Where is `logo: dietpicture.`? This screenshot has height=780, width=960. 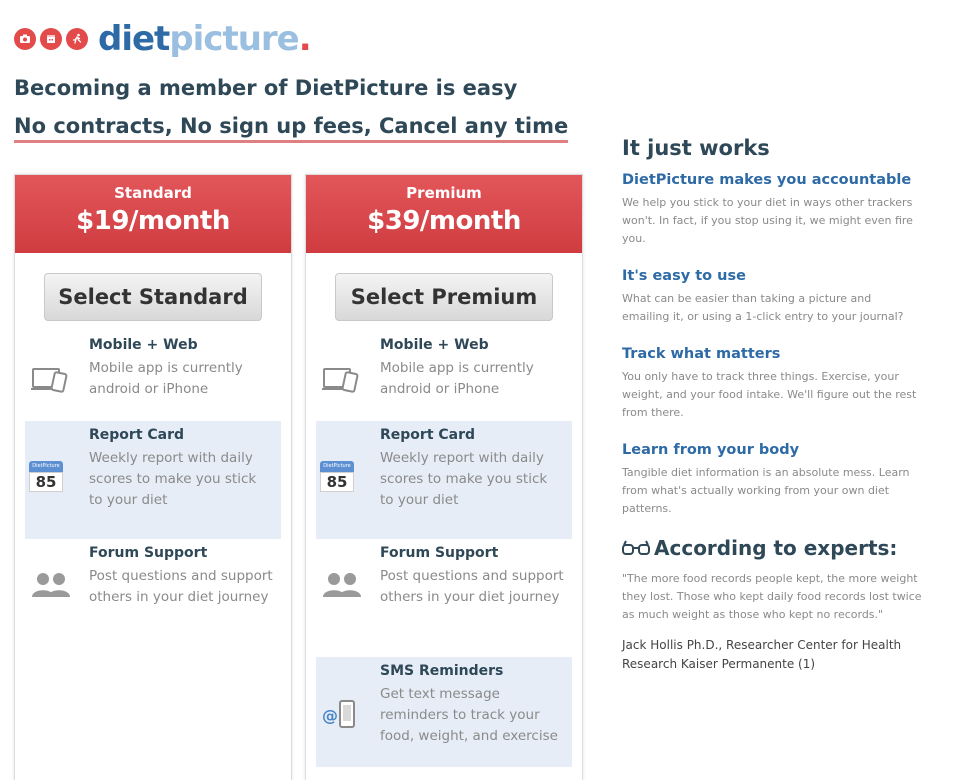 logo: dietpicture. is located at coordinates (163, 39).